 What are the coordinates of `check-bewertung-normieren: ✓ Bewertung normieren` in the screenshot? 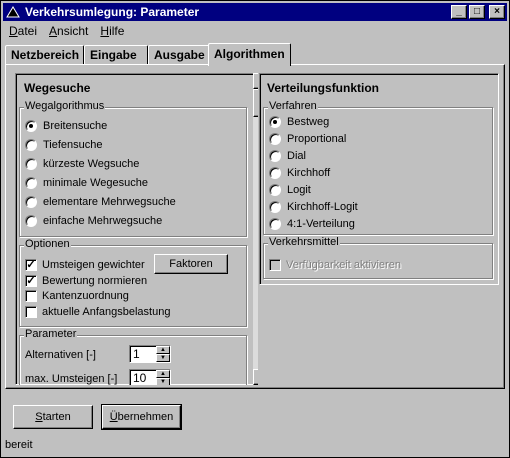 It's located at (86, 281).